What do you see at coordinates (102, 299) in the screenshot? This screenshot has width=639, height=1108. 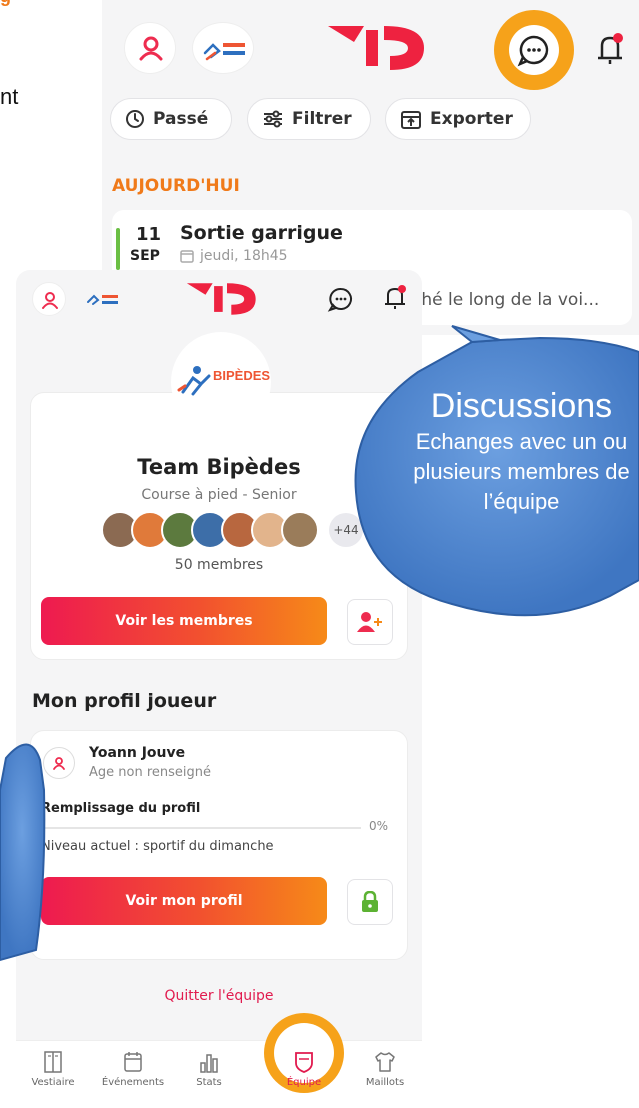 I see `club-logo-icon` at bounding box center [102, 299].